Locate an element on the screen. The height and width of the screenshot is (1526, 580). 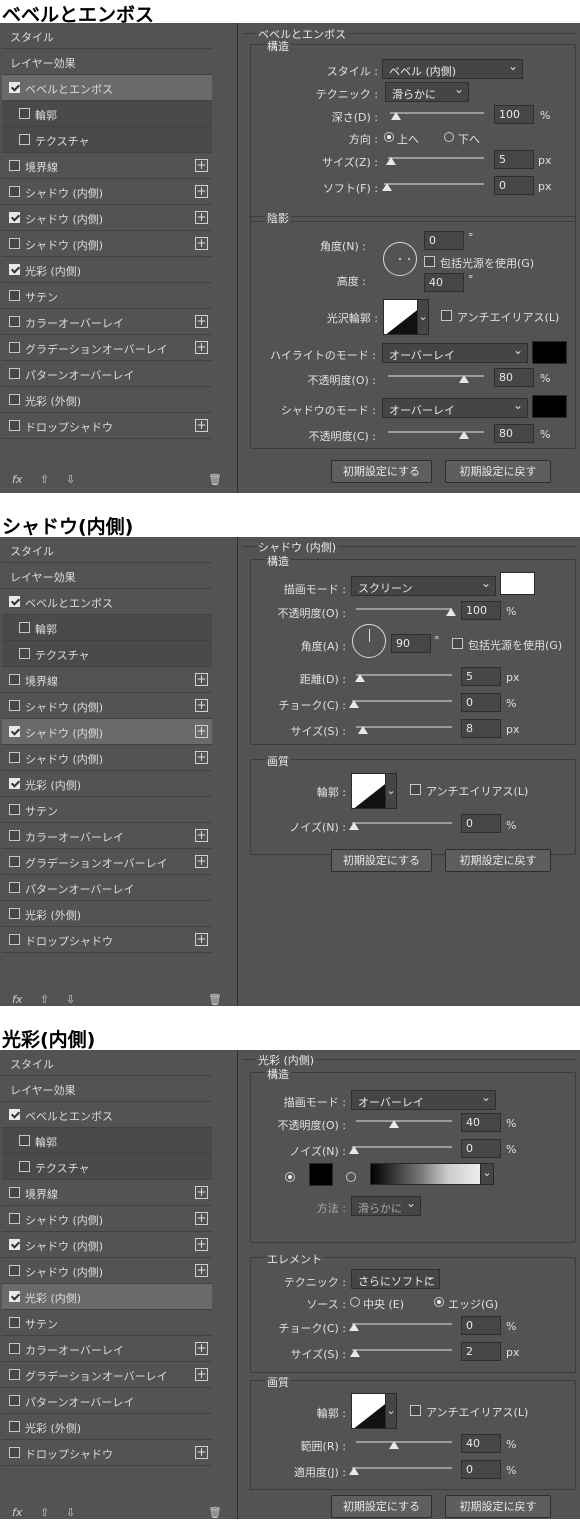
direction-up-radio is located at coordinates (389, 137).